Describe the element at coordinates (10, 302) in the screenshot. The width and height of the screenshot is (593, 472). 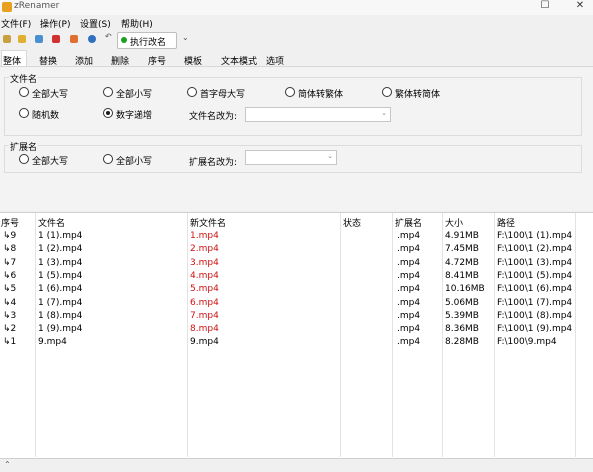
I see `cell-idx: ↳4` at that location.